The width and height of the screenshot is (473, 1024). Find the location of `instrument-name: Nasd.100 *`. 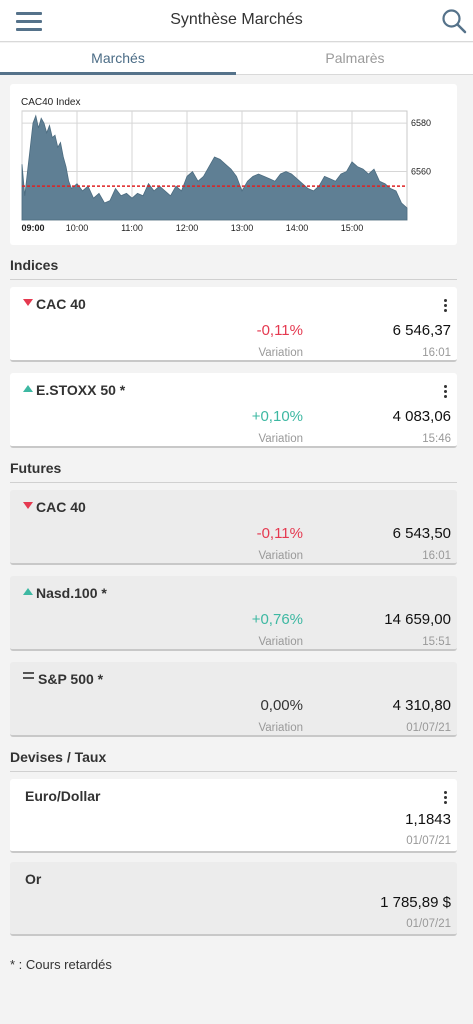

instrument-name: Nasd.100 * is located at coordinates (71, 593).